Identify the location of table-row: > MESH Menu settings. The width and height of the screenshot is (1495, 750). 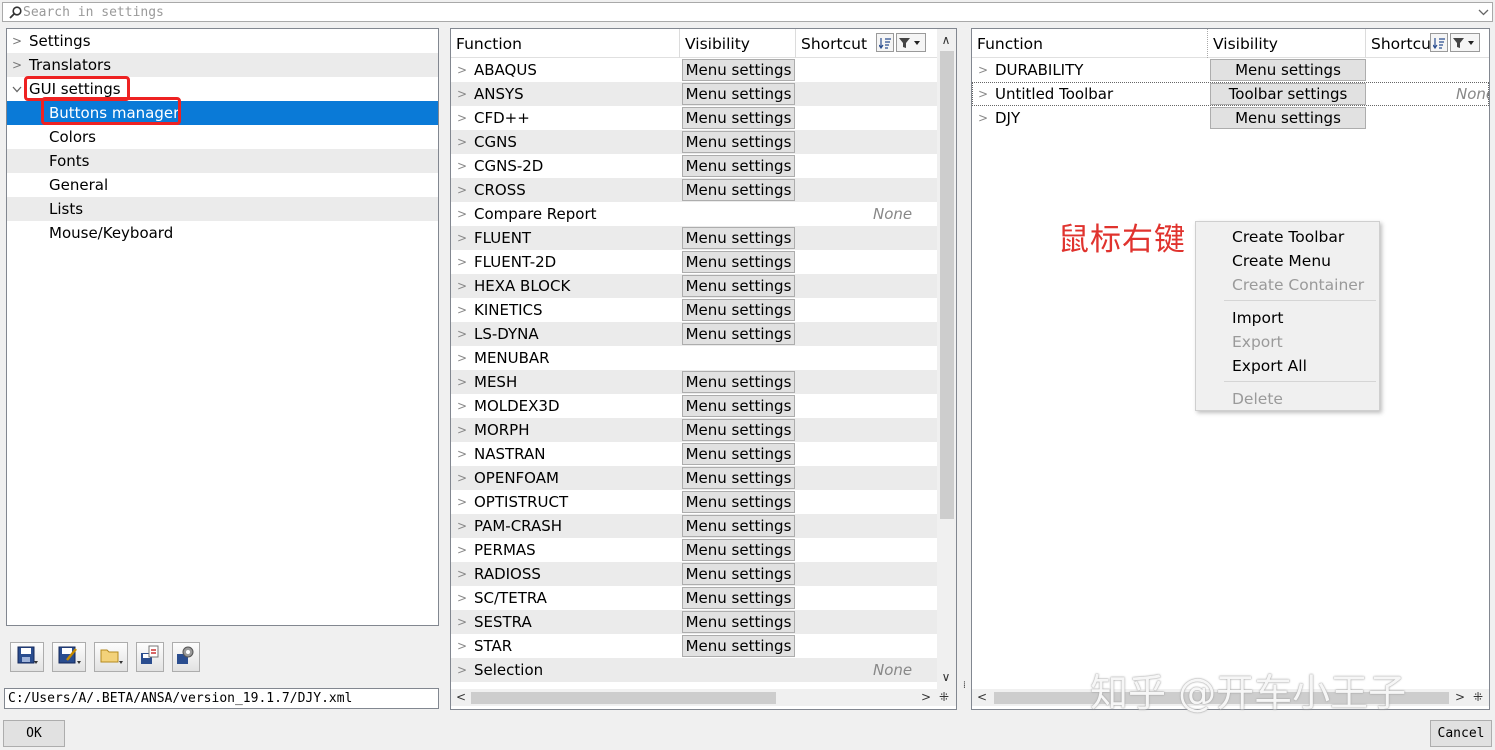
(703, 382).